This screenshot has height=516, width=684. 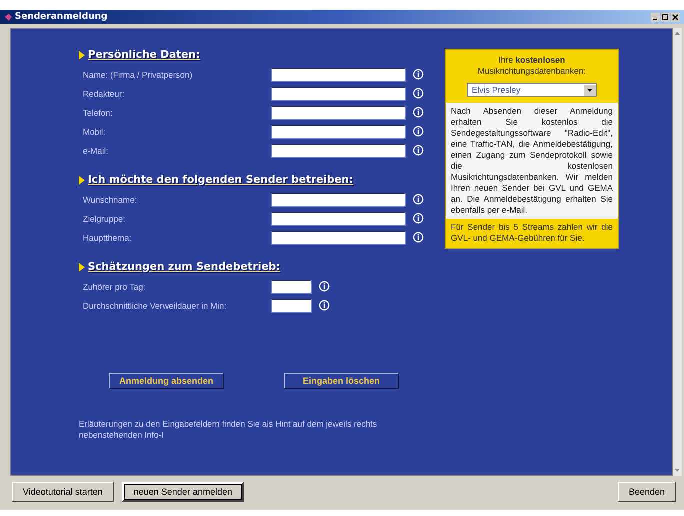 What do you see at coordinates (532, 161) in the screenshot?
I see `panel-text: Nach Absenden dieser Anmeldung erhalten Sie kostenlos die Sendegestaltungssoftware "Radio-Edit", eine Traffic-TAN, die Anmeldebestätigung, einen Zugang zum Sendeprotokoll sowie die kostenlosen Musikrichtungsdatenbanken. Wir melden Ihren neuen Sender bei GVL und GEMA an. Die Anmeldebestätigung erhalten Sie ebenfalls per e-Mail.` at bounding box center [532, 161].